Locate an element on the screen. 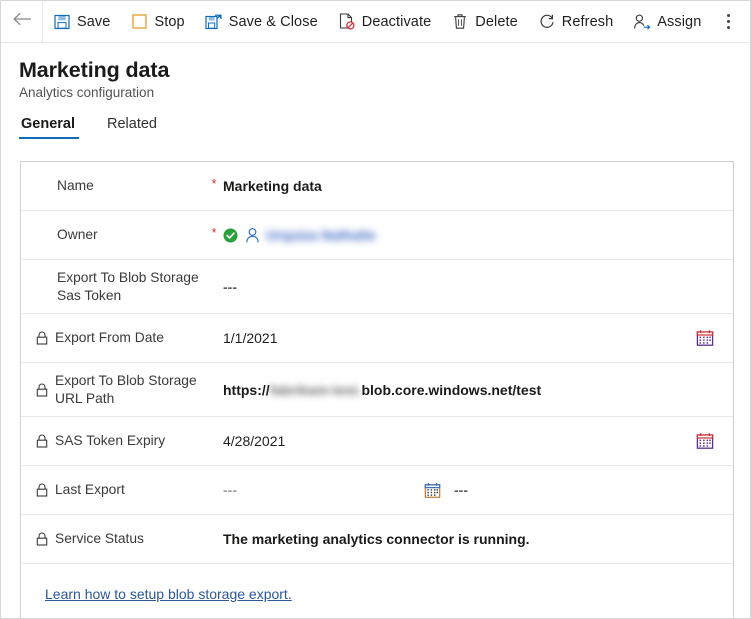  field-label-sas-expiry-text: SAS Token Expiry is located at coordinates (110, 440).